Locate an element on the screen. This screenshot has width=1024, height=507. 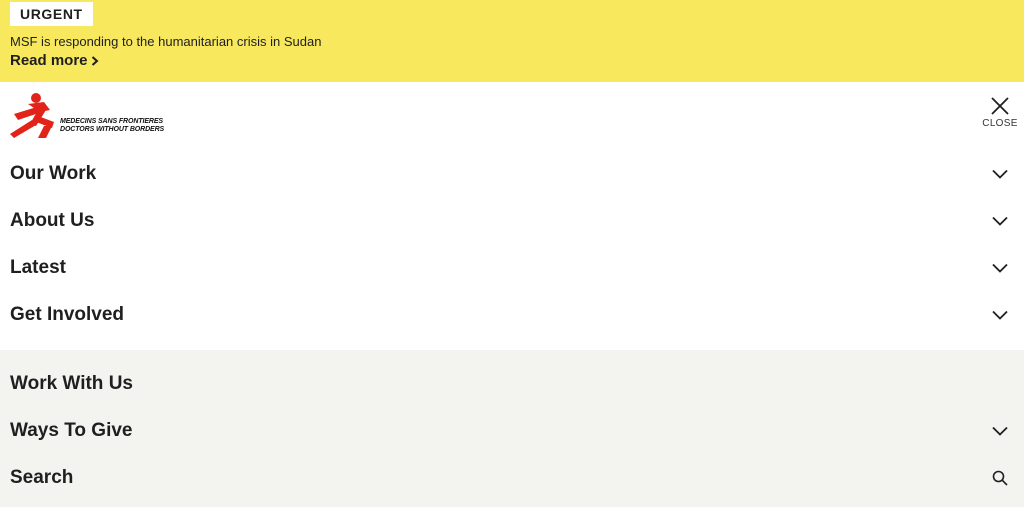
nav-item-latest: Latest is located at coordinates (512, 268).